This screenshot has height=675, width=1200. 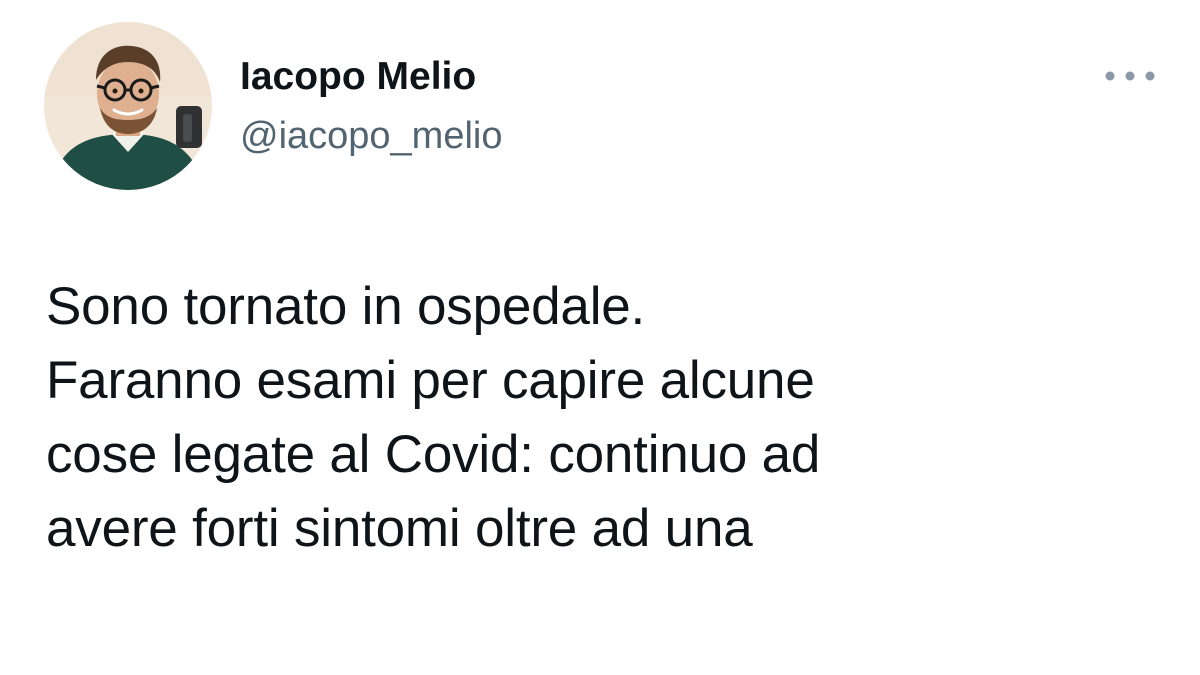 I want to click on avatar-photo-icon, so click(x=128, y=106).